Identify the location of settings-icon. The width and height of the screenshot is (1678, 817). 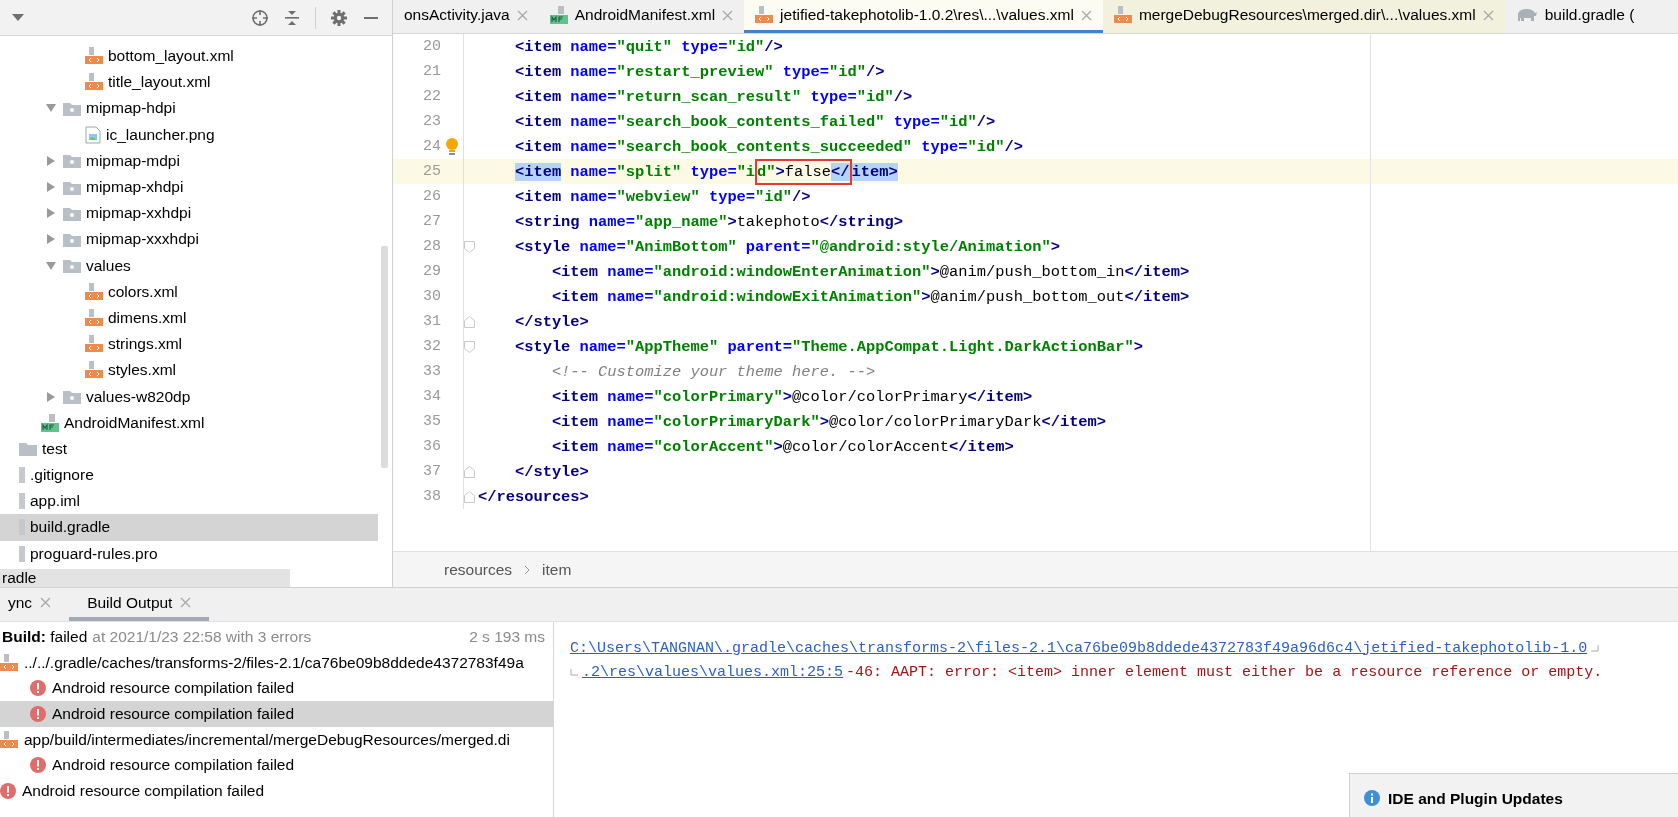
(339, 17).